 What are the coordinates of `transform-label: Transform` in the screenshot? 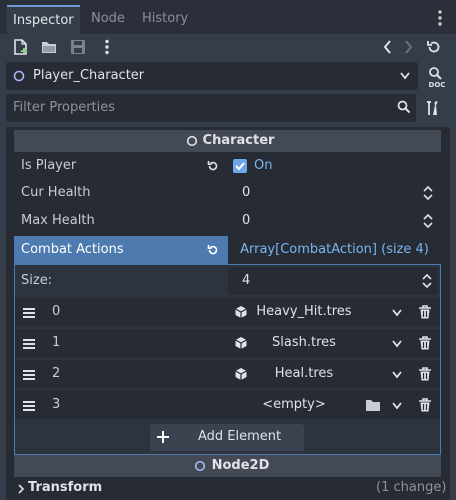 It's located at (65, 487).